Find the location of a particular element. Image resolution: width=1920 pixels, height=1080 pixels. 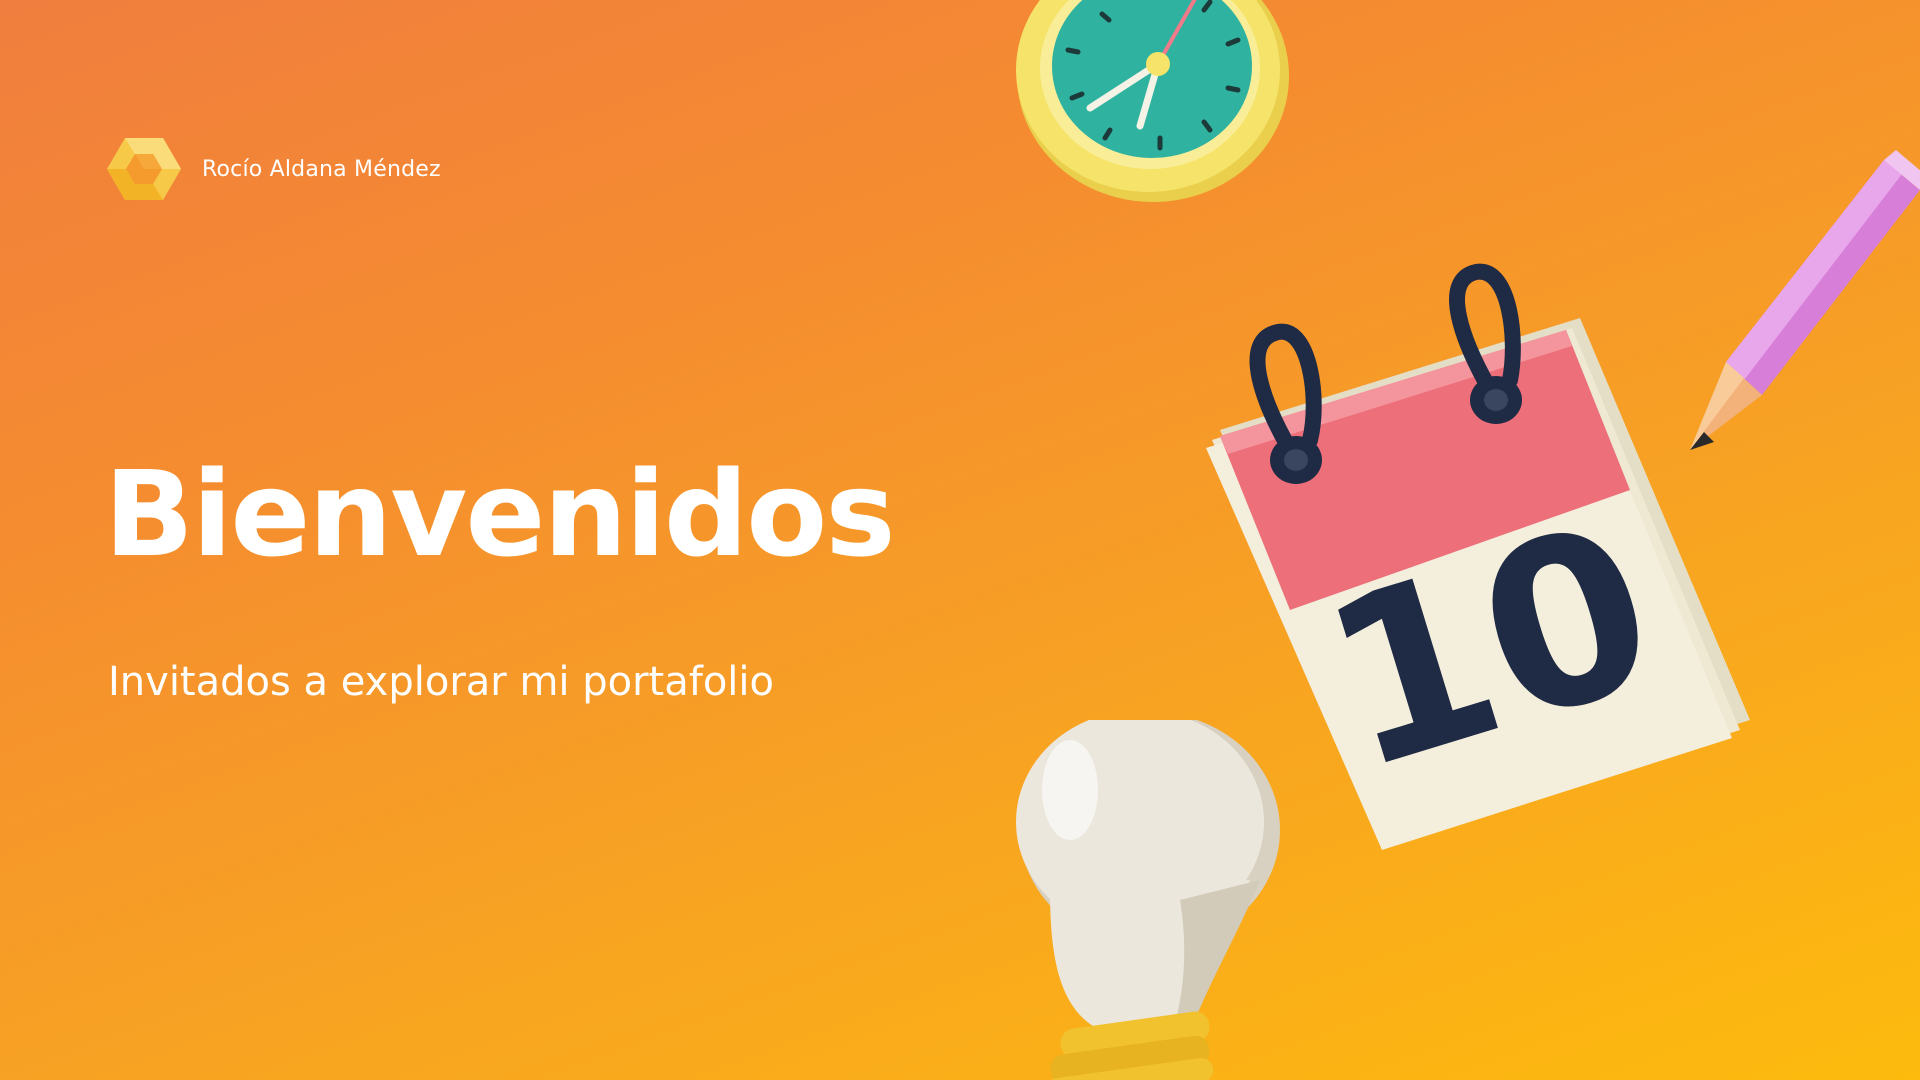

clock-icon is located at coordinates (1152, 101).